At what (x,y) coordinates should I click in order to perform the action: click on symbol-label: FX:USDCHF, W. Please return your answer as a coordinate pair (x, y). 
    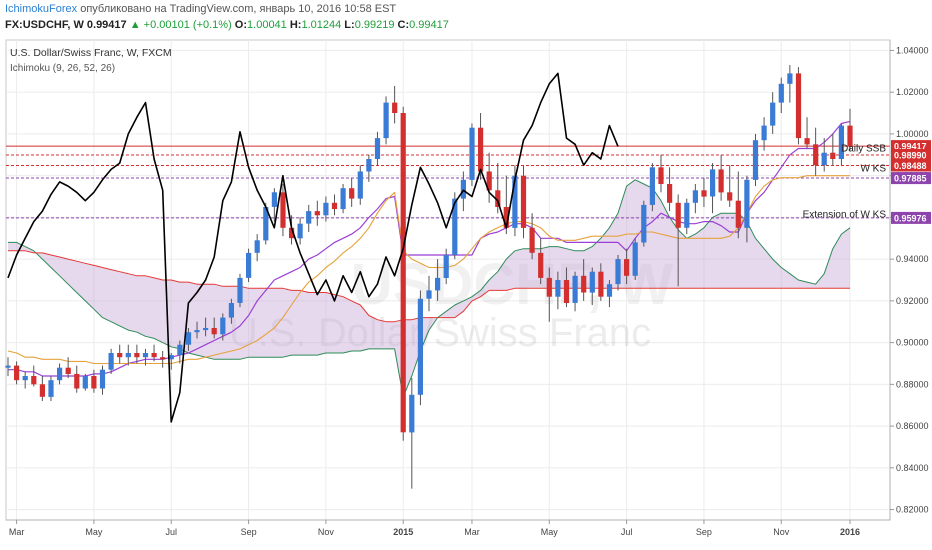
    Looking at the image, I should click on (44, 25).